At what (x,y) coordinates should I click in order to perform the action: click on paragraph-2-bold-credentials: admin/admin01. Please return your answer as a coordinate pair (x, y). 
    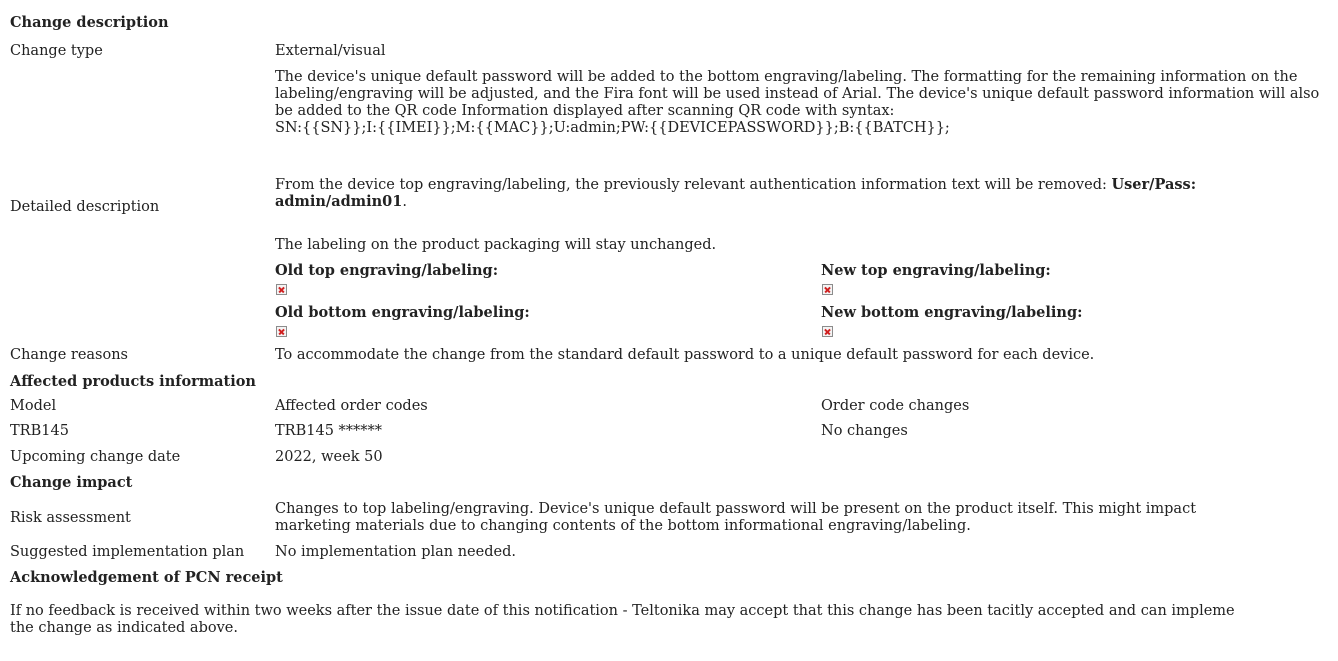
    Looking at the image, I should click on (339, 201).